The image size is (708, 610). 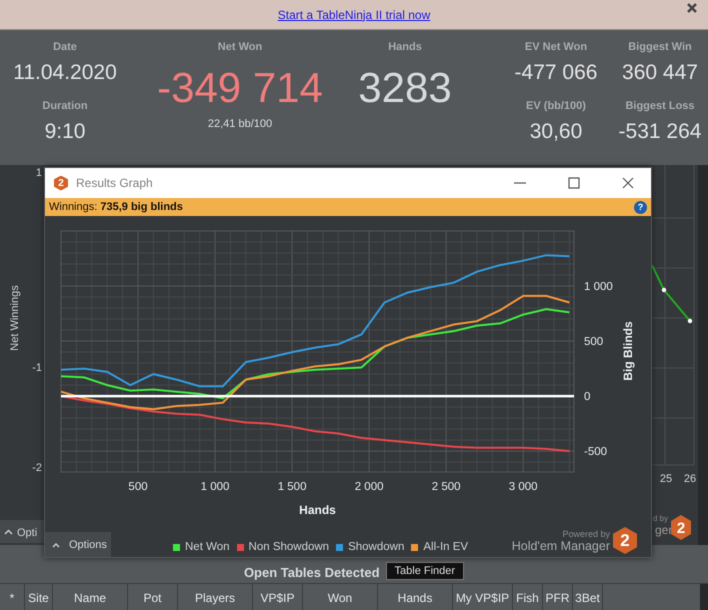 What do you see at coordinates (207, 547) in the screenshot?
I see `legend-label: Net Won` at bounding box center [207, 547].